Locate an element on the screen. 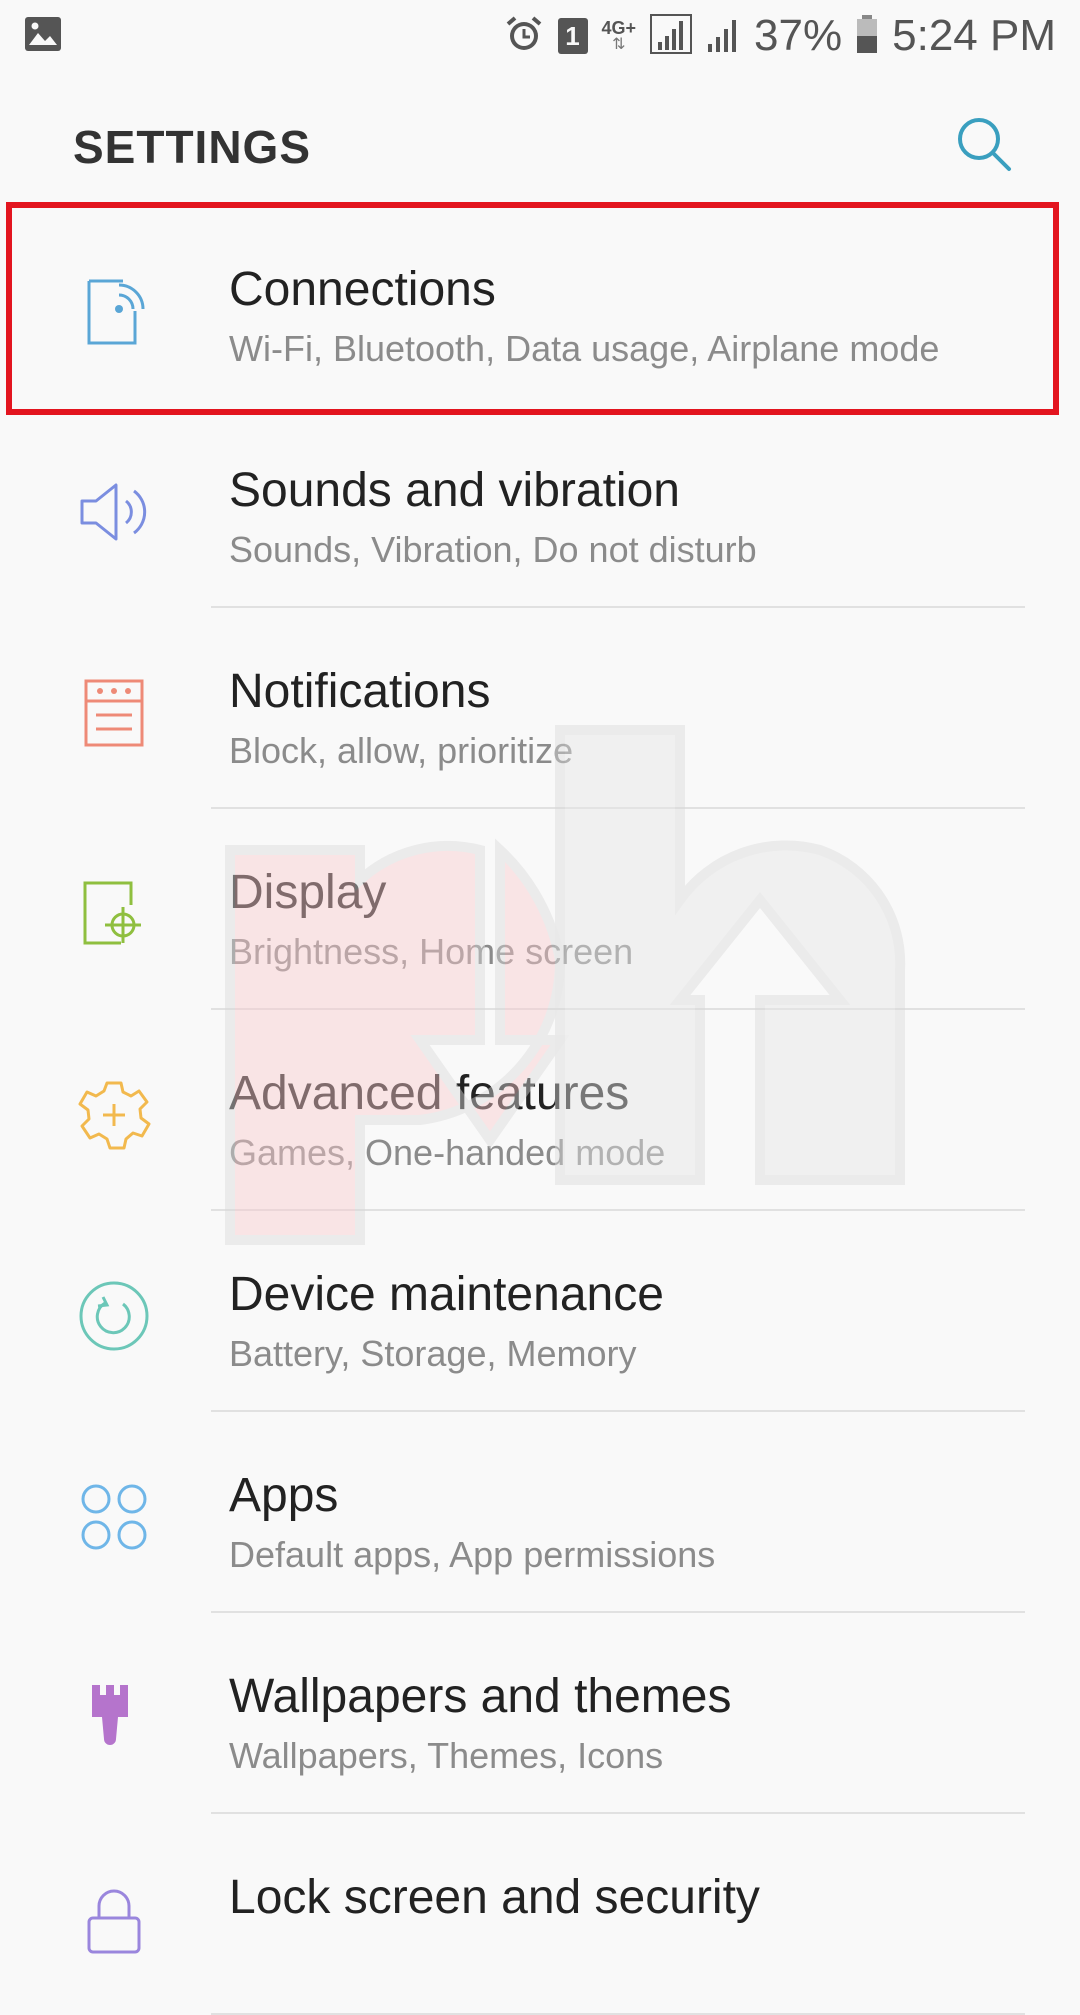 This screenshot has height=2015, width=1080. alarm-icon is located at coordinates (524, 36).